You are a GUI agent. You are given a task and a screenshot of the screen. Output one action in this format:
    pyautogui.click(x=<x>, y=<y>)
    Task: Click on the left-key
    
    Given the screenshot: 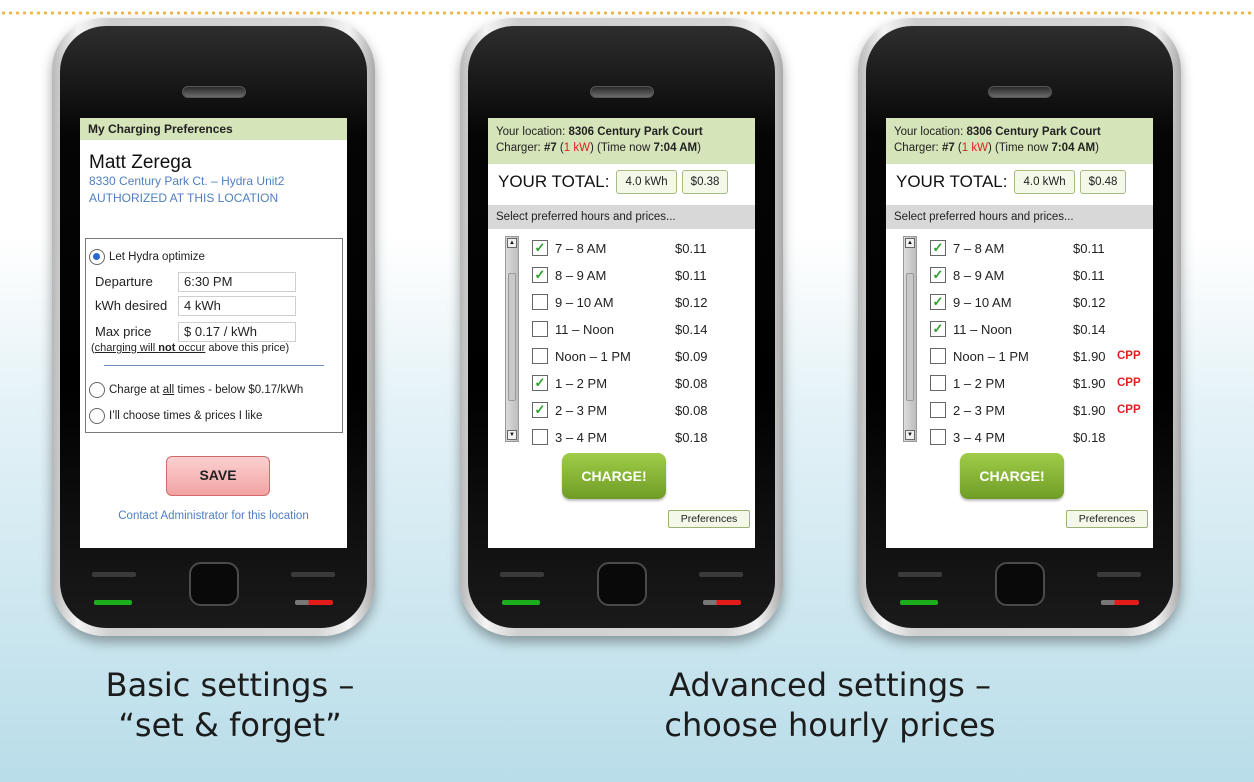 What is the action you would take?
    pyautogui.click(x=522, y=574)
    